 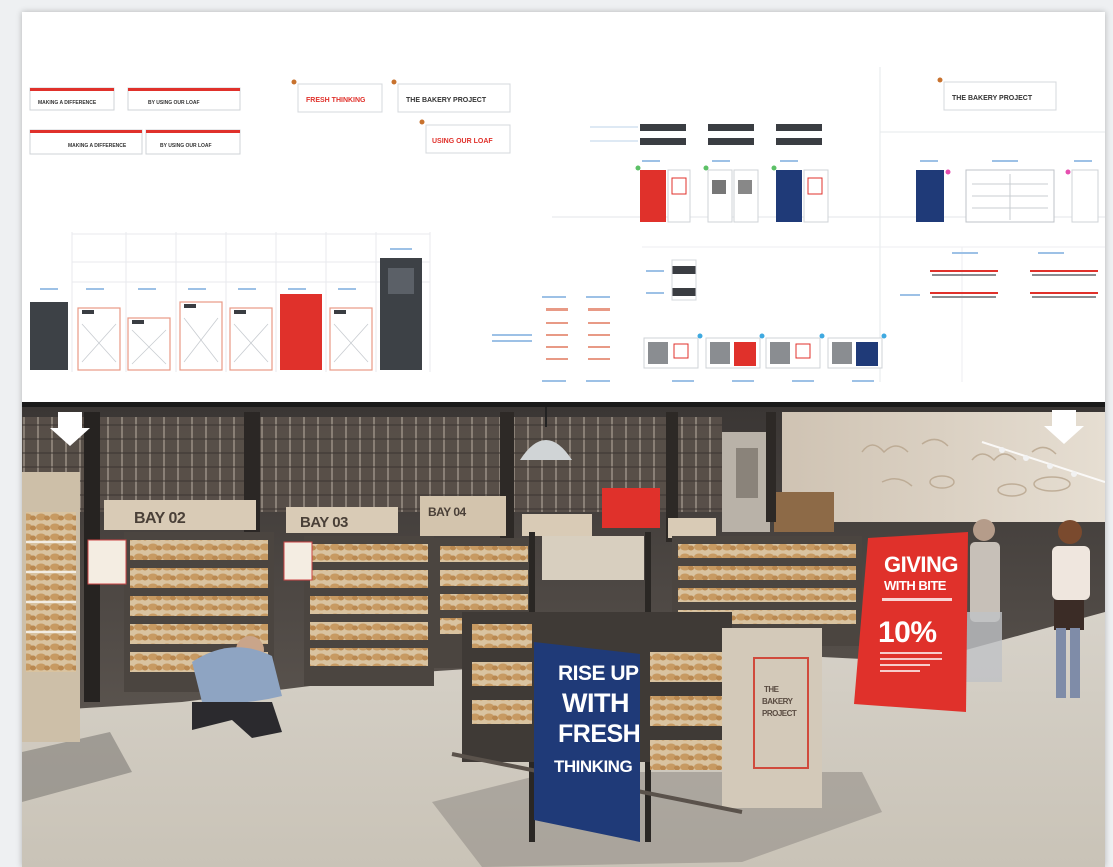 I want to click on rise-up-line-2: WITH, so click(x=595, y=703).